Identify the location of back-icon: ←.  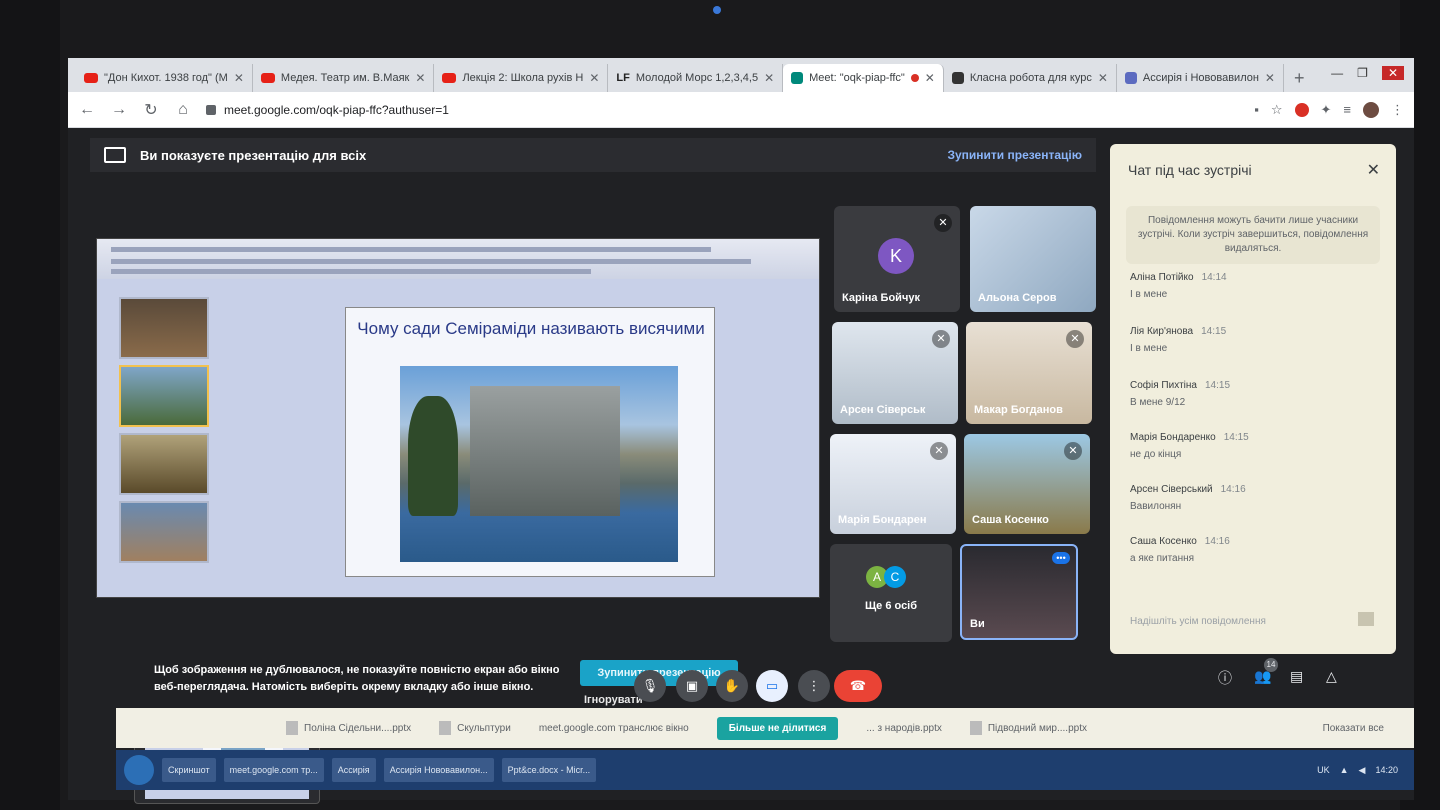
(87, 110).